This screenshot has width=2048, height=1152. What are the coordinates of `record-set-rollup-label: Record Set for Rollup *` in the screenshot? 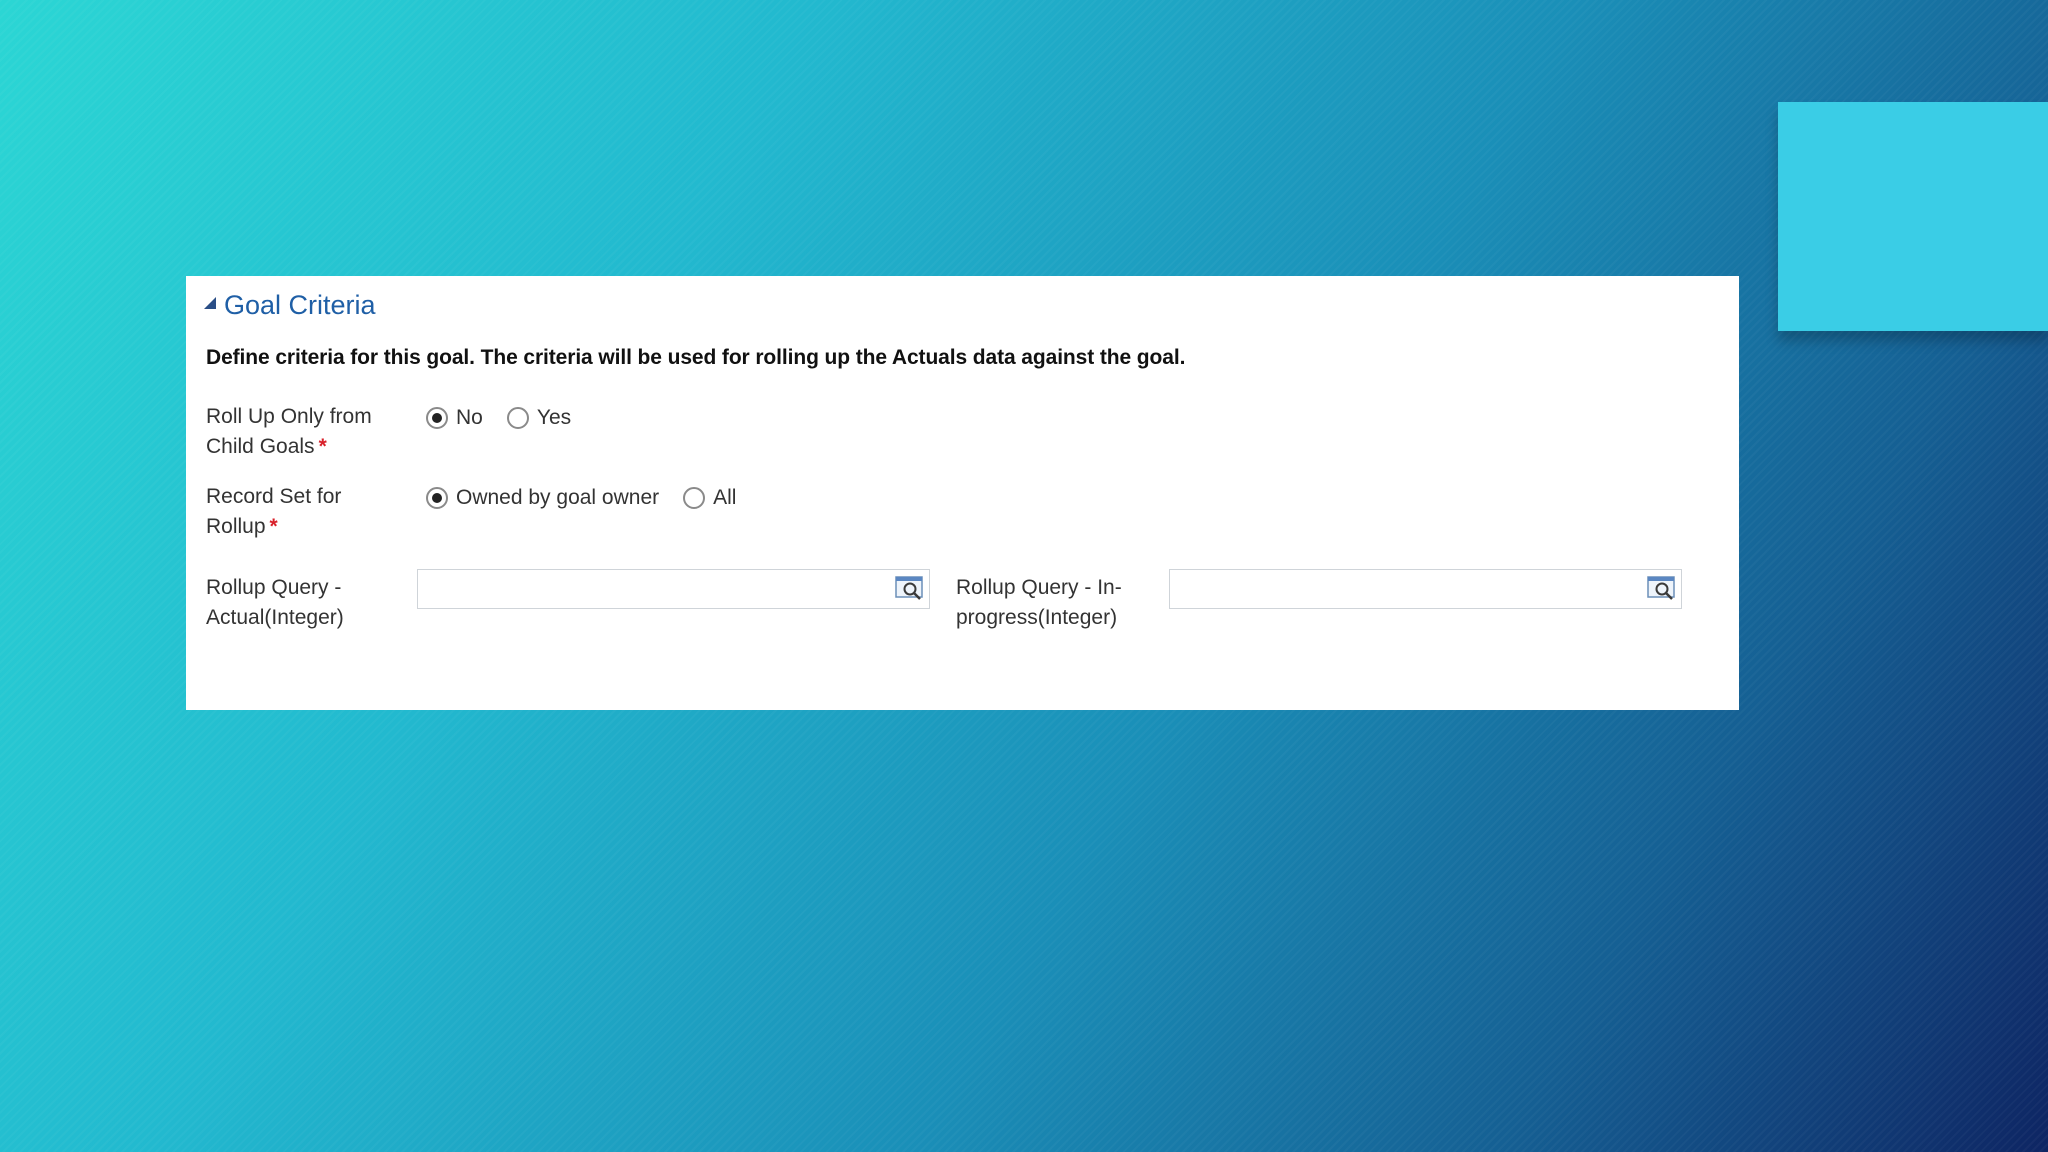 It's located at (273, 512).